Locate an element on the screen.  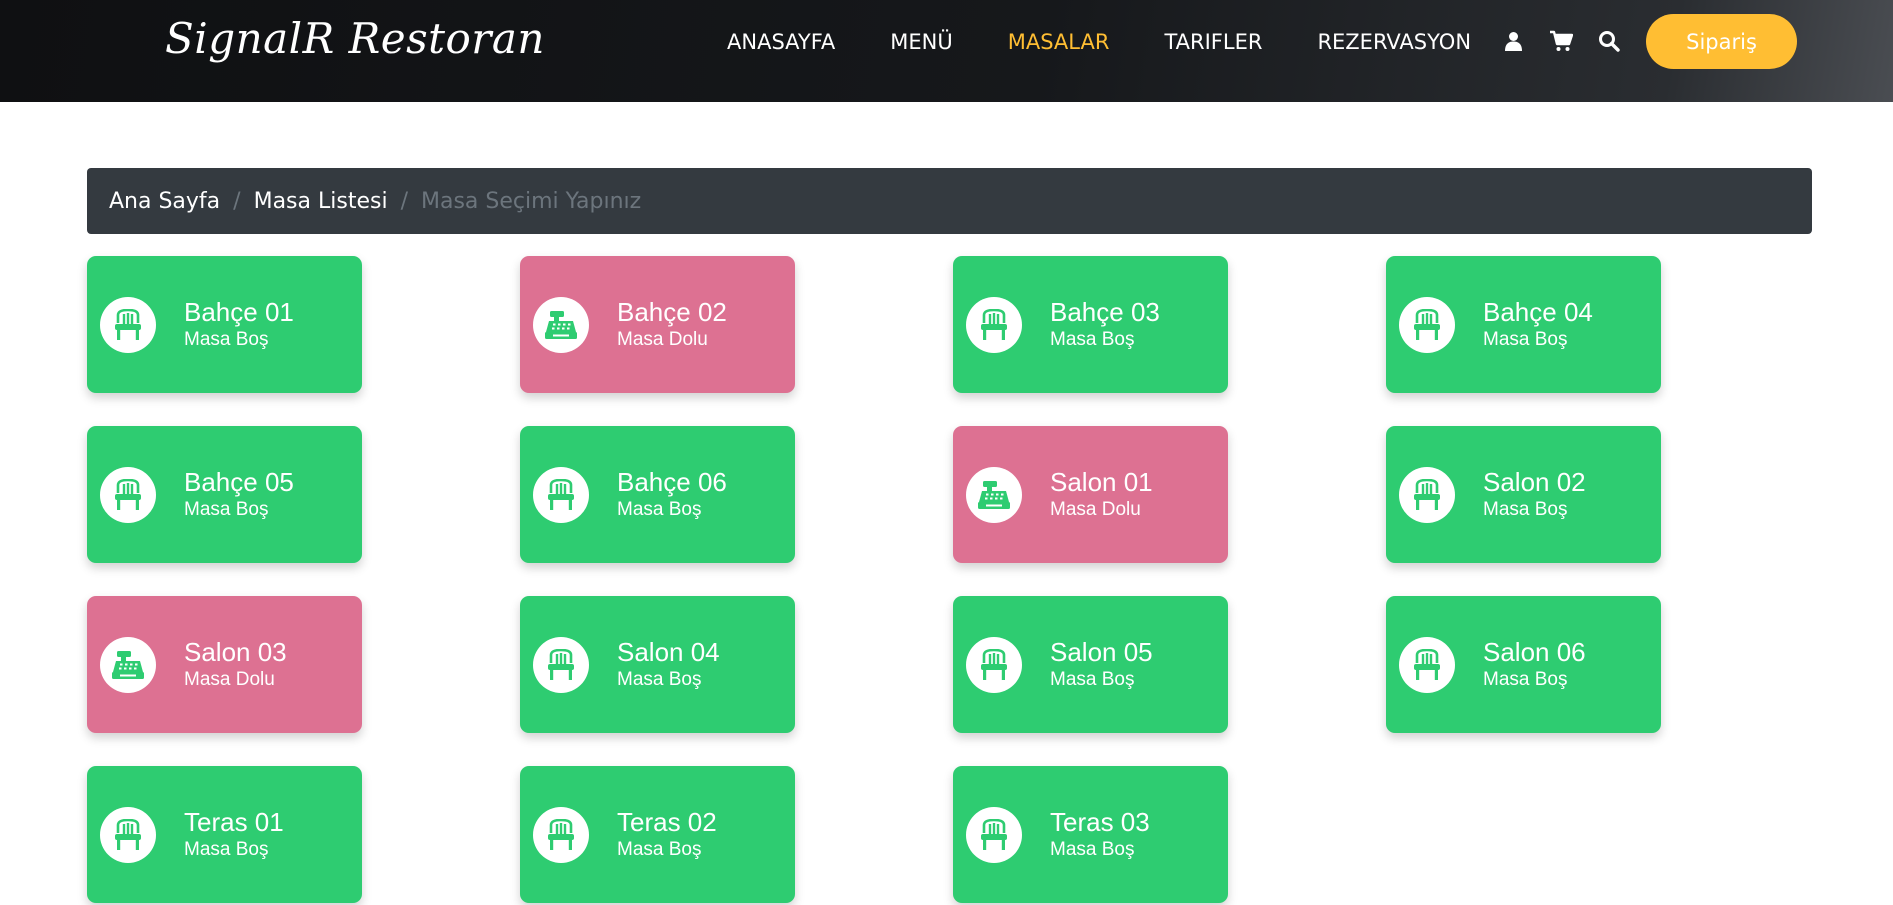
table-card-text: Bahçe 04 Masa Boş is located at coordinates (1538, 325).